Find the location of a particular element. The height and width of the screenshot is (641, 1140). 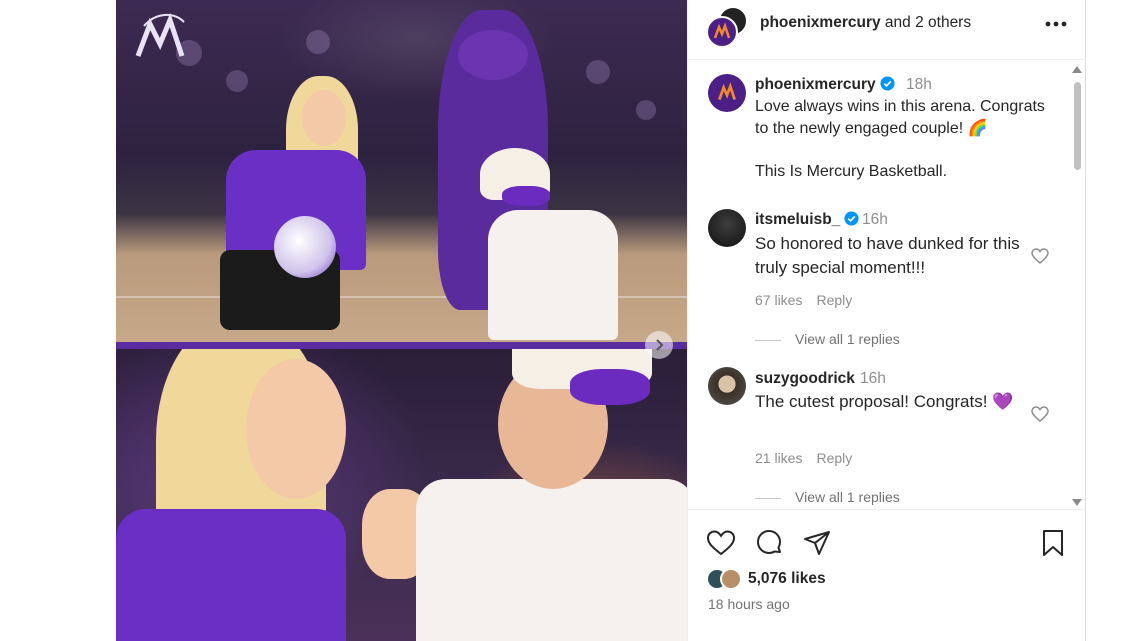

scroll-down-arrow-icon is located at coordinates (1077, 502).